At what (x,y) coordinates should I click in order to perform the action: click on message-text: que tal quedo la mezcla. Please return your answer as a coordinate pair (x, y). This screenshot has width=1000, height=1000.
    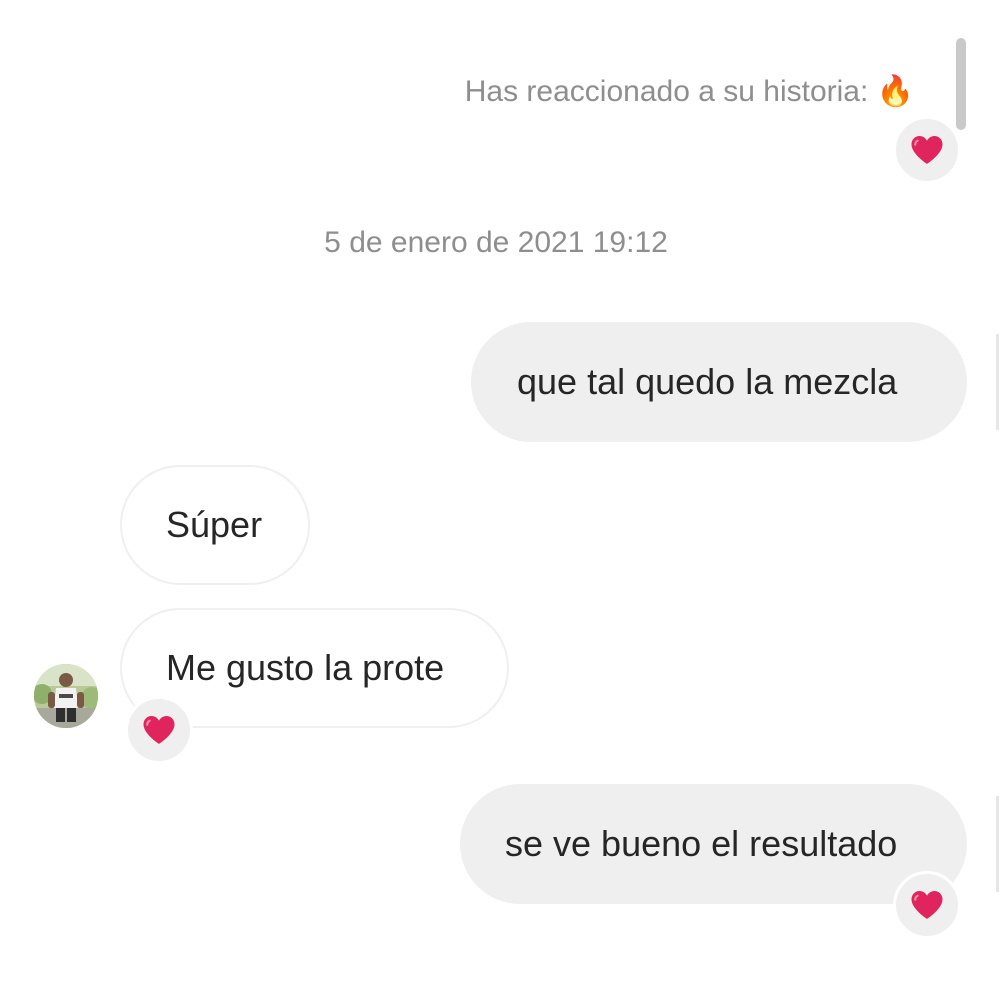
    Looking at the image, I should click on (707, 381).